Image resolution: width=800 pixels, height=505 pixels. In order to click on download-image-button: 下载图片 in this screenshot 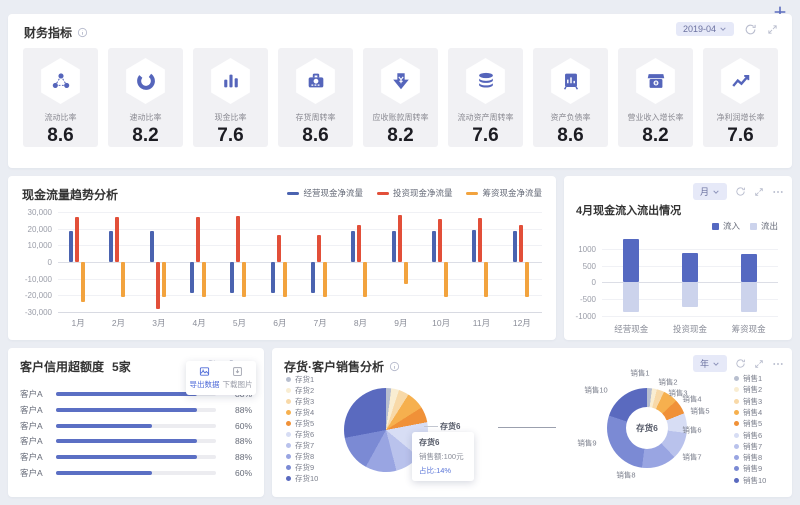, I will do `click(237, 378)`.